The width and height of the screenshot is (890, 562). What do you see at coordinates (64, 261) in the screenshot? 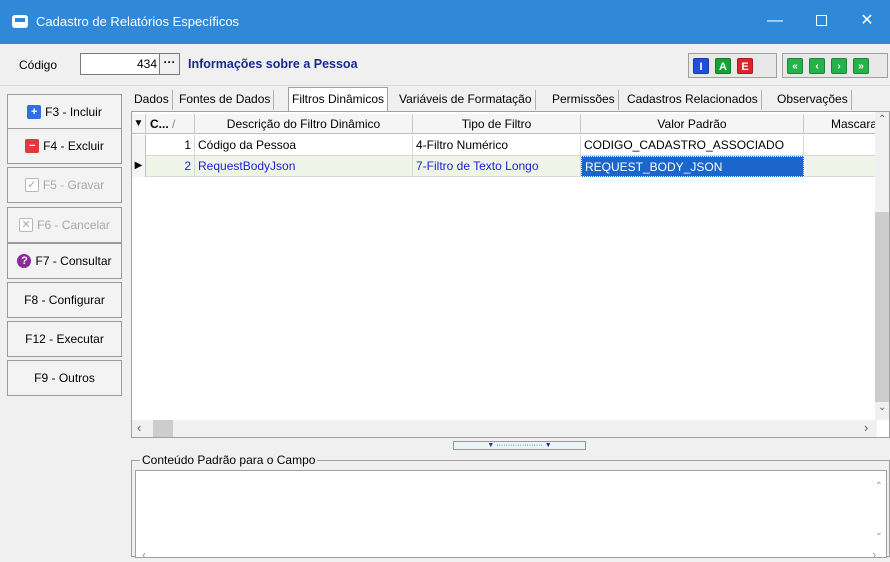
I see `query-button: ? F7 - Consultar` at bounding box center [64, 261].